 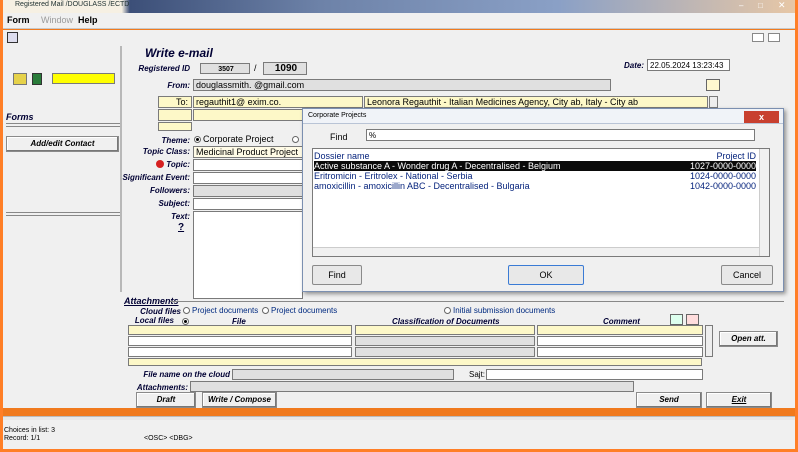 What do you see at coordinates (248, 165) in the screenshot?
I see `topic-field` at bounding box center [248, 165].